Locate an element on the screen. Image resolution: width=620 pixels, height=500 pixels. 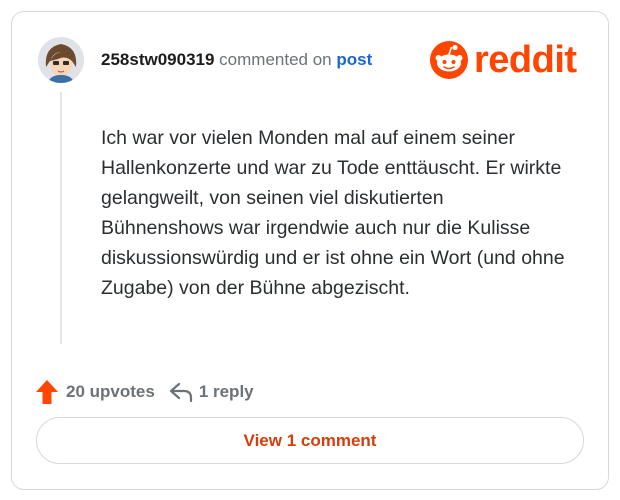
upvote-count: 20 upvotes is located at coordinates (110, 391).